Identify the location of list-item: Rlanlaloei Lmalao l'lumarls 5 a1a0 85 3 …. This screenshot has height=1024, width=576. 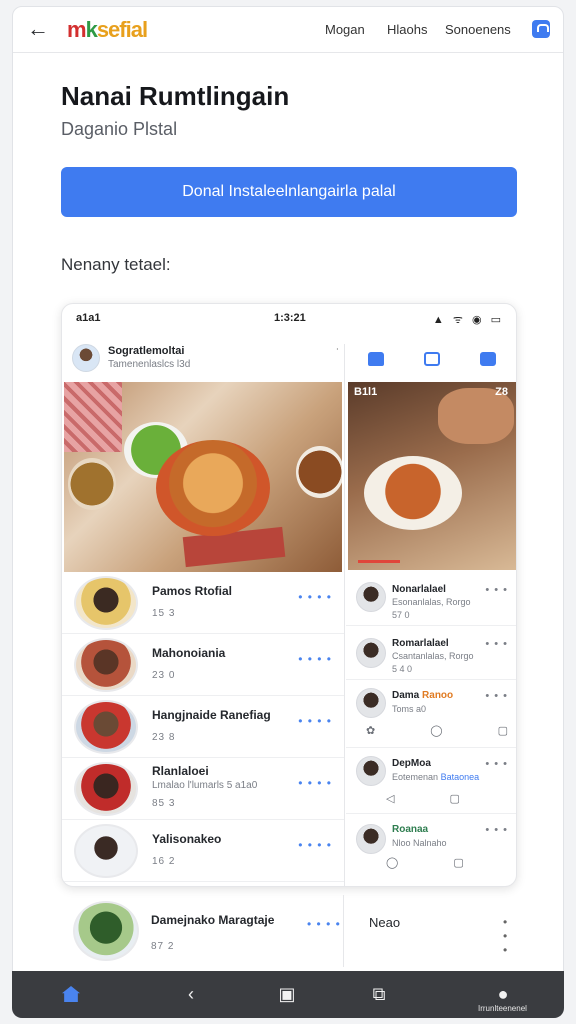
(203, 789).